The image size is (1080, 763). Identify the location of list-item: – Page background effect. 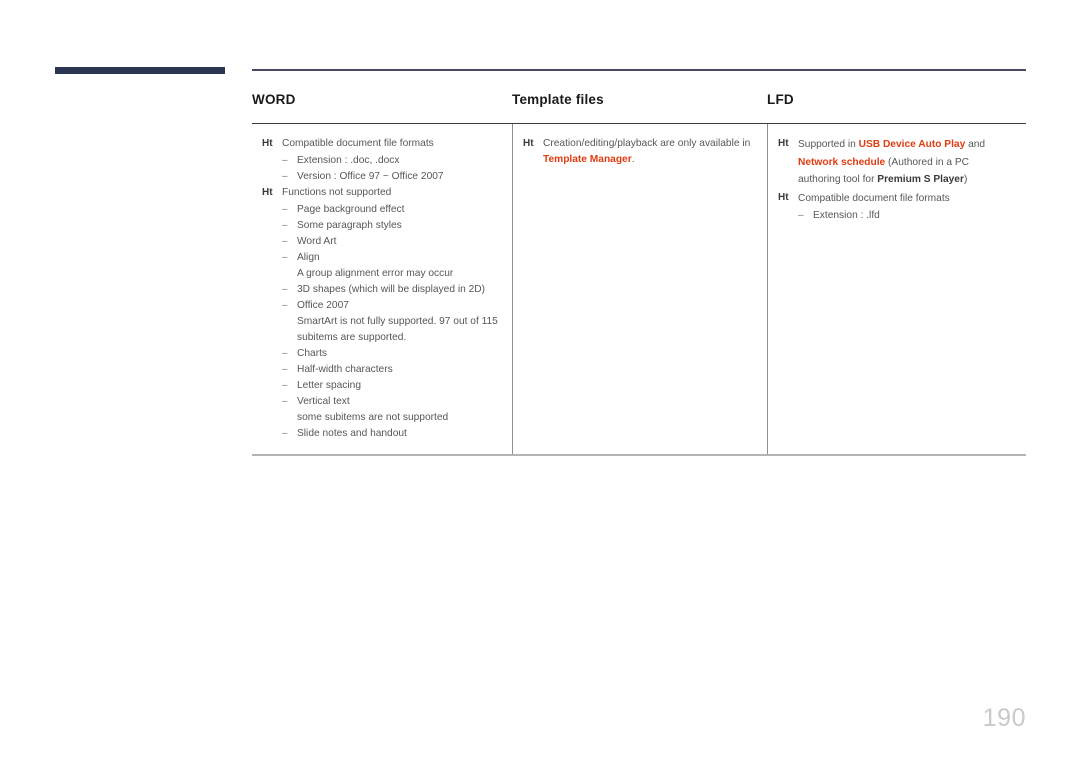
(390, 210).